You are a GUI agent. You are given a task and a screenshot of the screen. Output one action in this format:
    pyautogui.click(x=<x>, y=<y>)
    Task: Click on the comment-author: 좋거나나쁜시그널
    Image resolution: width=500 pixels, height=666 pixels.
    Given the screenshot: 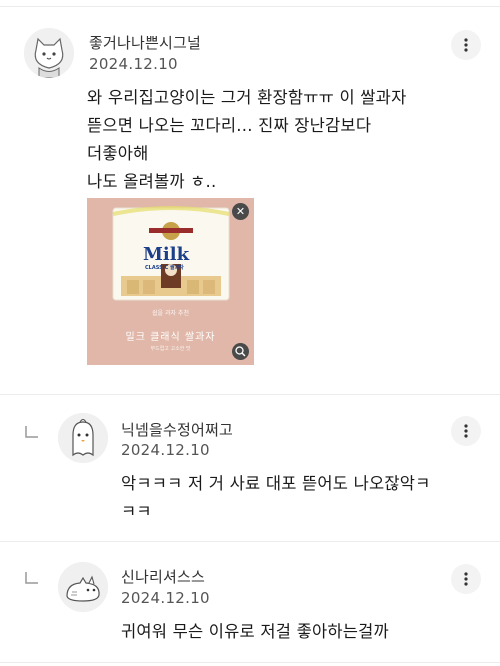 What is the action you would take?
    pyautogui.click(x=145, y=42)
    